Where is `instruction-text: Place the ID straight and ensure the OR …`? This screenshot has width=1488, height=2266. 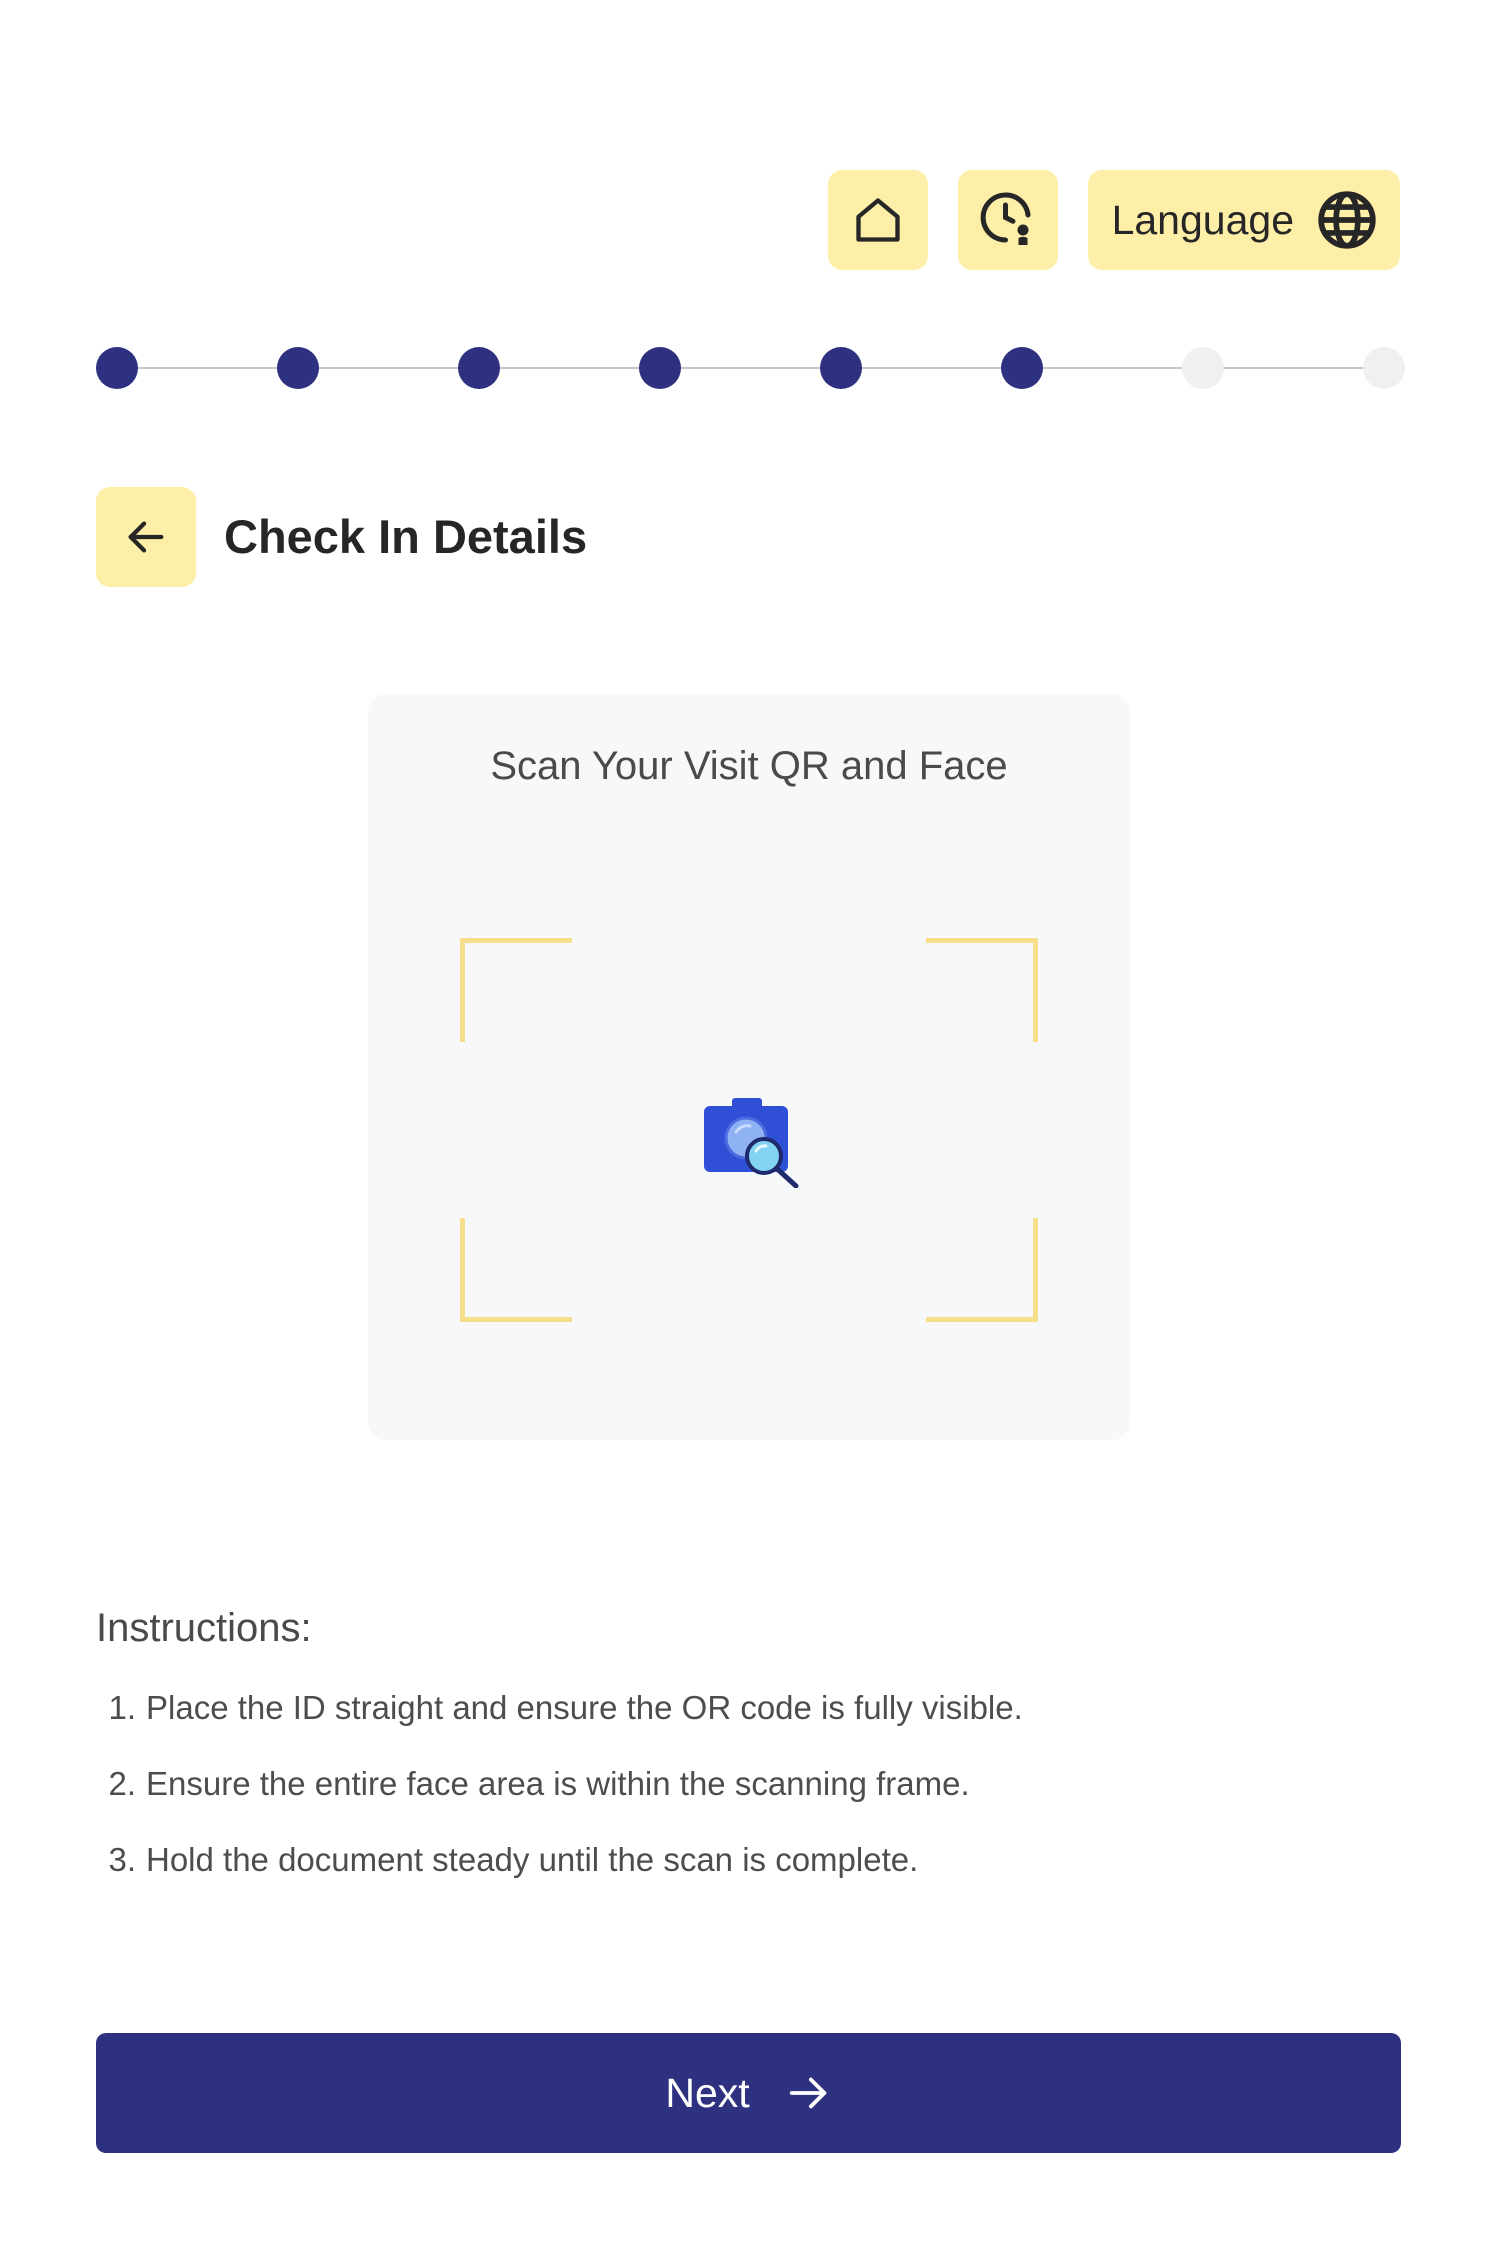 instruction-text: Place the ID straight and ensure the OR … is located at coordinates (584, 1707).